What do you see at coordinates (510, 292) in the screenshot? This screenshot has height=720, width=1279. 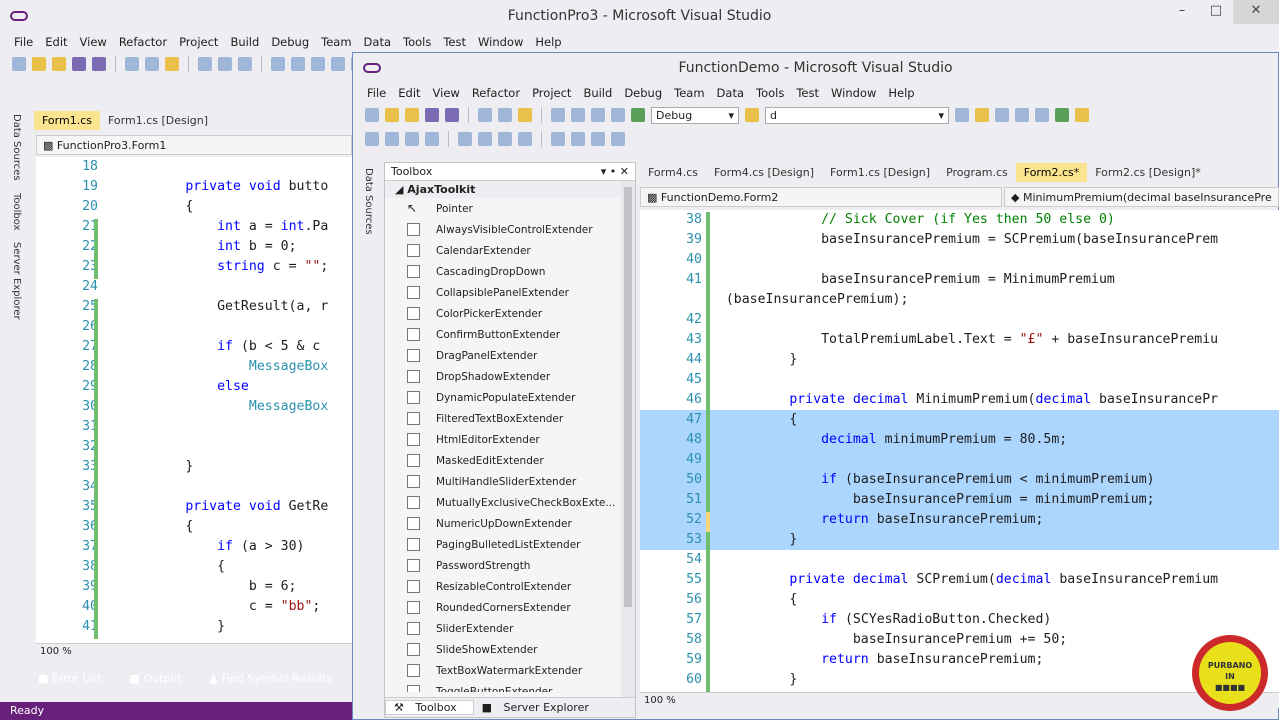 I see `toolbox-item: CollapsiblePanelExtender` at bounding box center [510, 292].